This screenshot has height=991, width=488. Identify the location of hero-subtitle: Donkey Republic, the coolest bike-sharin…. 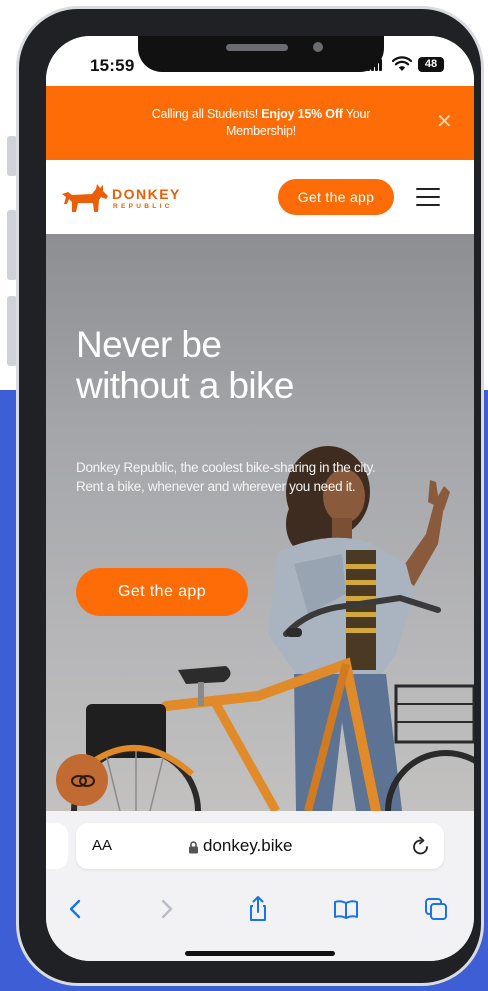
(256, 477).